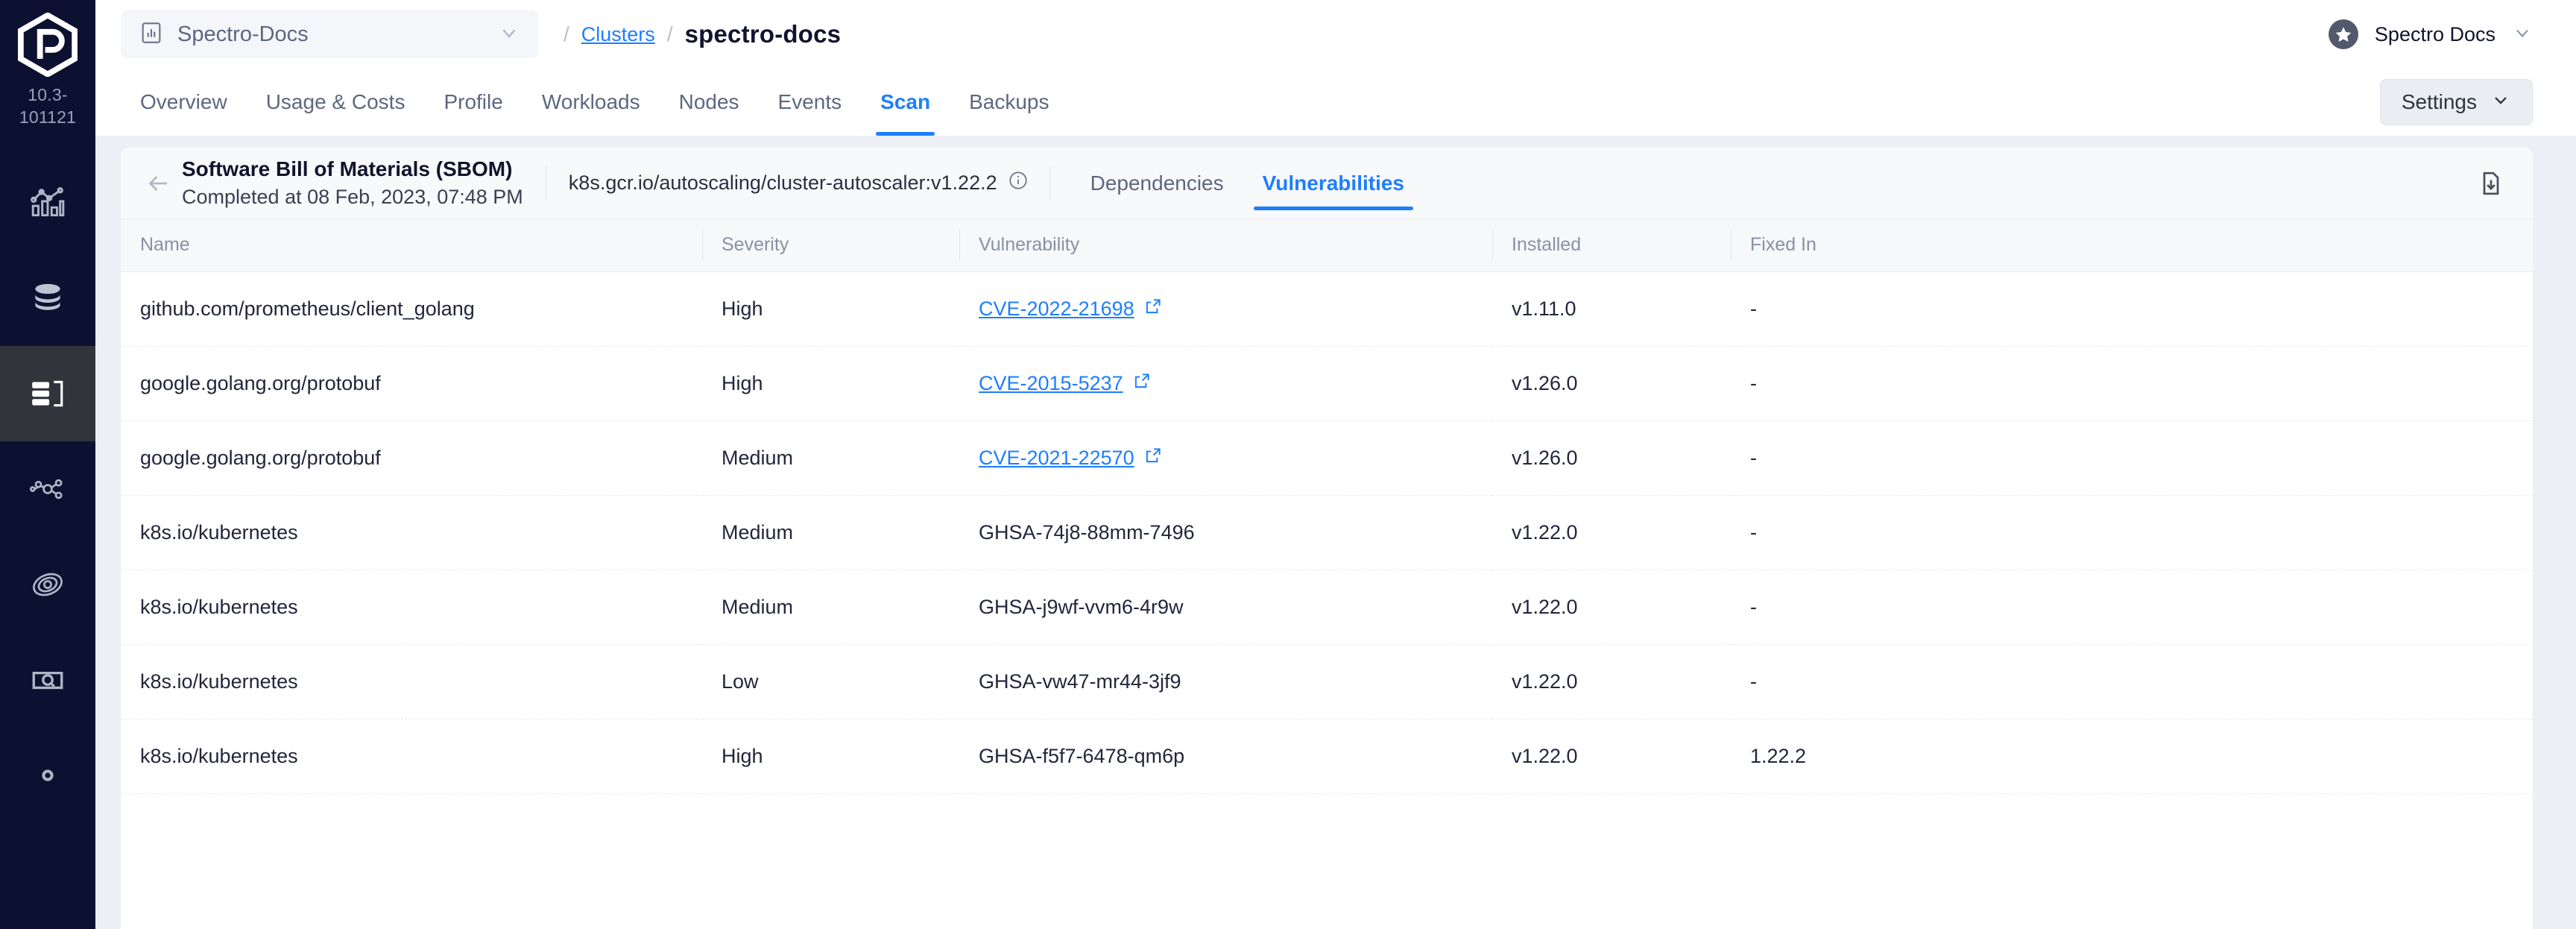 This screenshot has height=929, width=2576. I want to click on cell-installed: v1.11.0, so click(1611, 309).